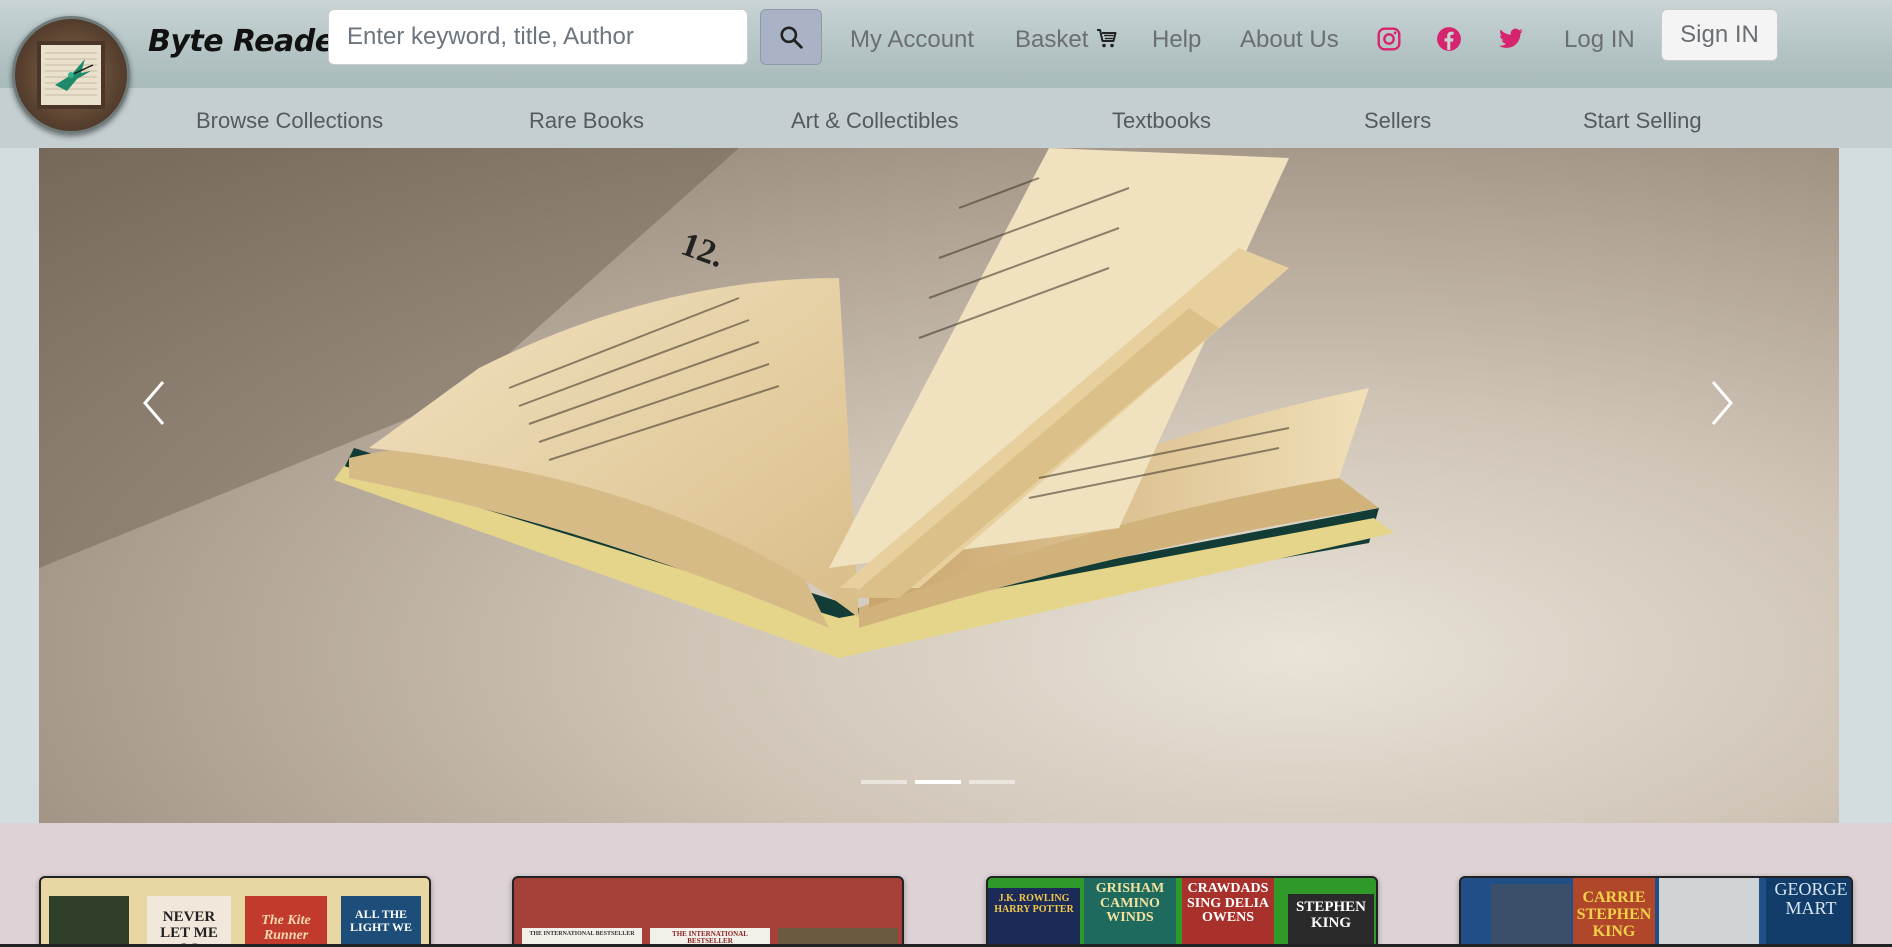 The height and width of the screenshot is (947, 1892). What do you see at coordinates (1161, 121) in the screenshot?
I see `subnav-textbooks: Textbooks` at bounding box center [1161, 121].